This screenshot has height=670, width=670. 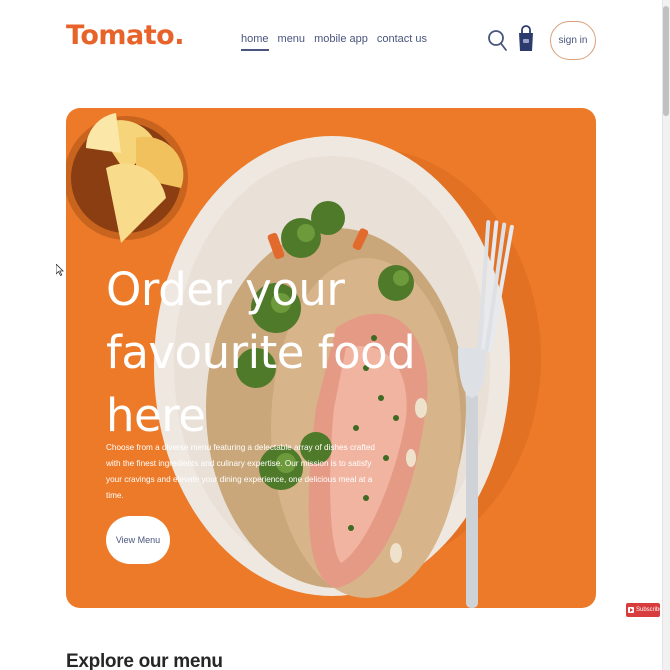 What do you see at coordinates (60, 270) in the screenshot?
I see `mouse-cursor-icon` at bounding box center [60, 270].